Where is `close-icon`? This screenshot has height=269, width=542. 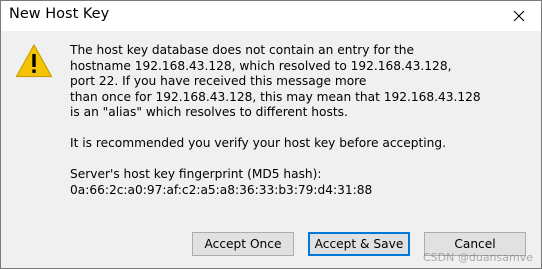
close-icon is located at coordinates (519, 16).